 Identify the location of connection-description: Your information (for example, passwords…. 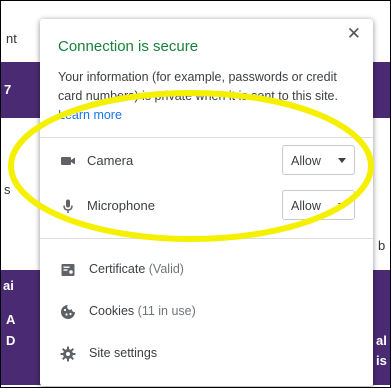
(205, 96).